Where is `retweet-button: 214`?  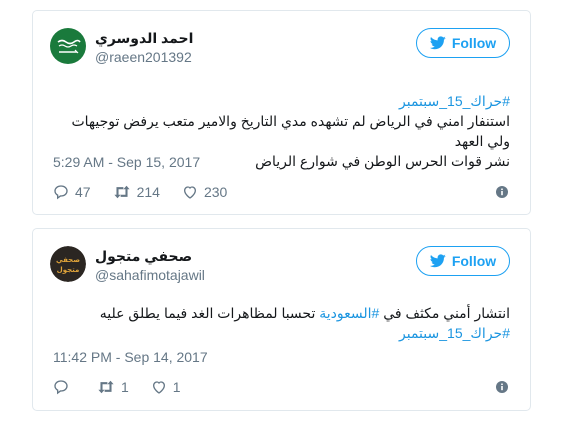 retweet-button: 214 is located at coordinates (136, 192).